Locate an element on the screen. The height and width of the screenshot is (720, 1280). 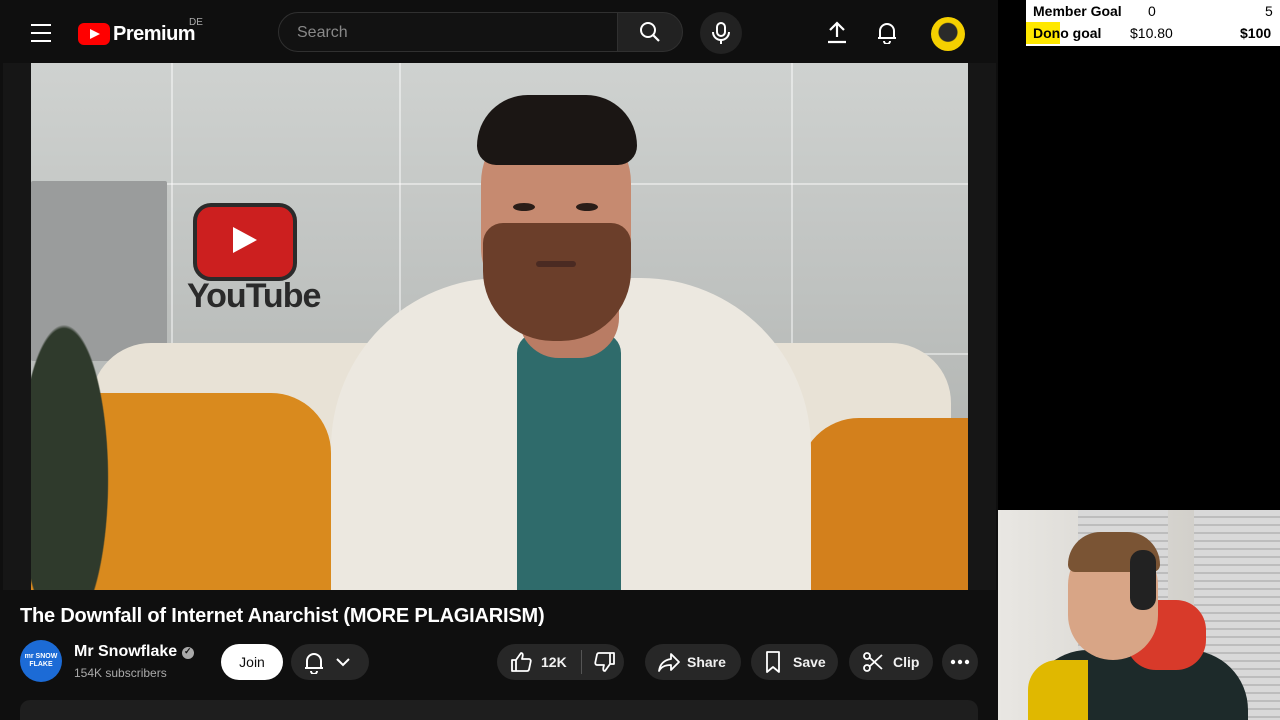
upload-button is located at coordinates (837, 32).